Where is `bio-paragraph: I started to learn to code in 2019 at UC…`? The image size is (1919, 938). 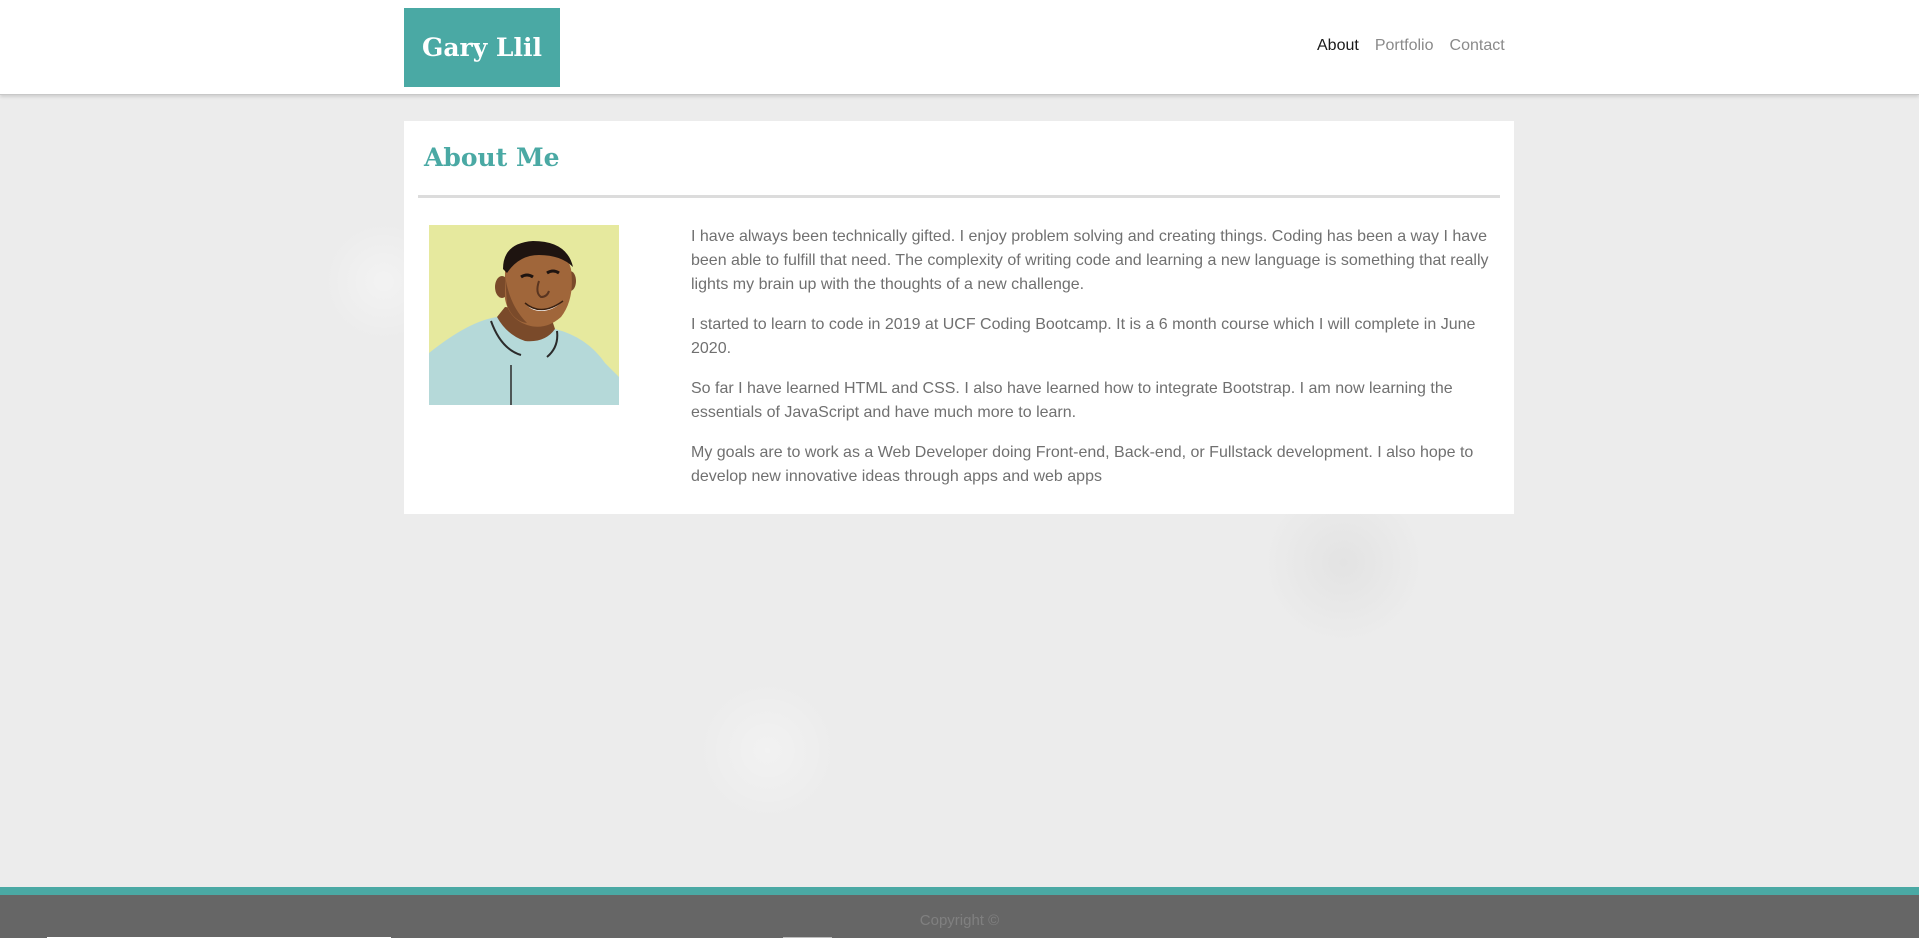 bio-paragraph: I started to learn to code in 2019 at UC… is located at coordinates (1083, 336).